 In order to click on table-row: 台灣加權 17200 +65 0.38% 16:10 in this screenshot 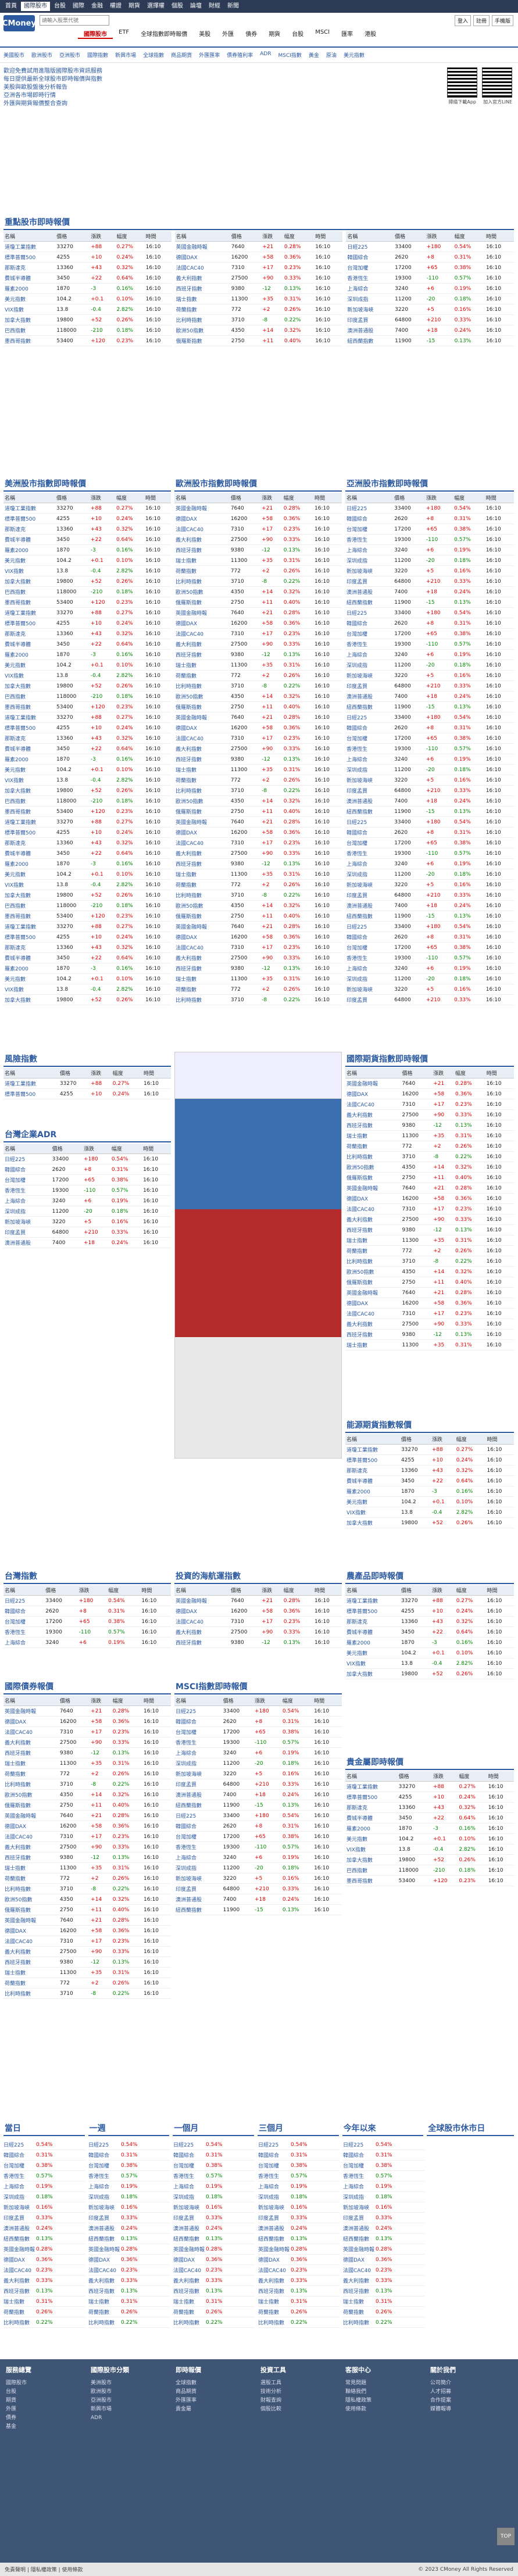, I will do `click(87, 1179)`.